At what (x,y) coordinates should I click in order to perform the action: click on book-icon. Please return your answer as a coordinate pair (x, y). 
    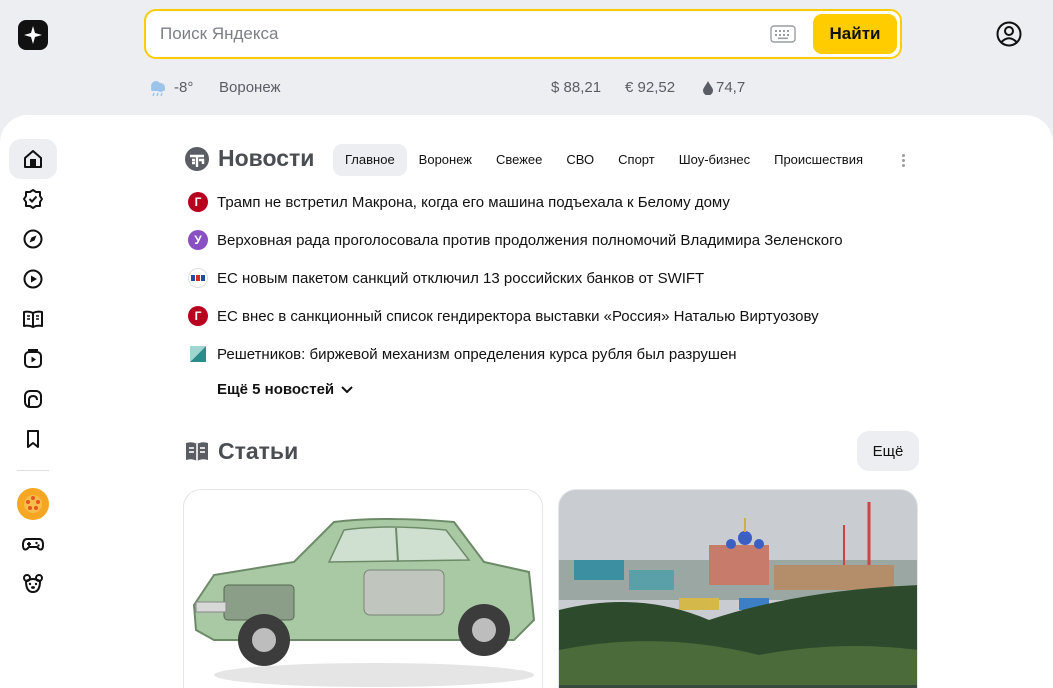
    Looking at the image, I should click on (33, 319).